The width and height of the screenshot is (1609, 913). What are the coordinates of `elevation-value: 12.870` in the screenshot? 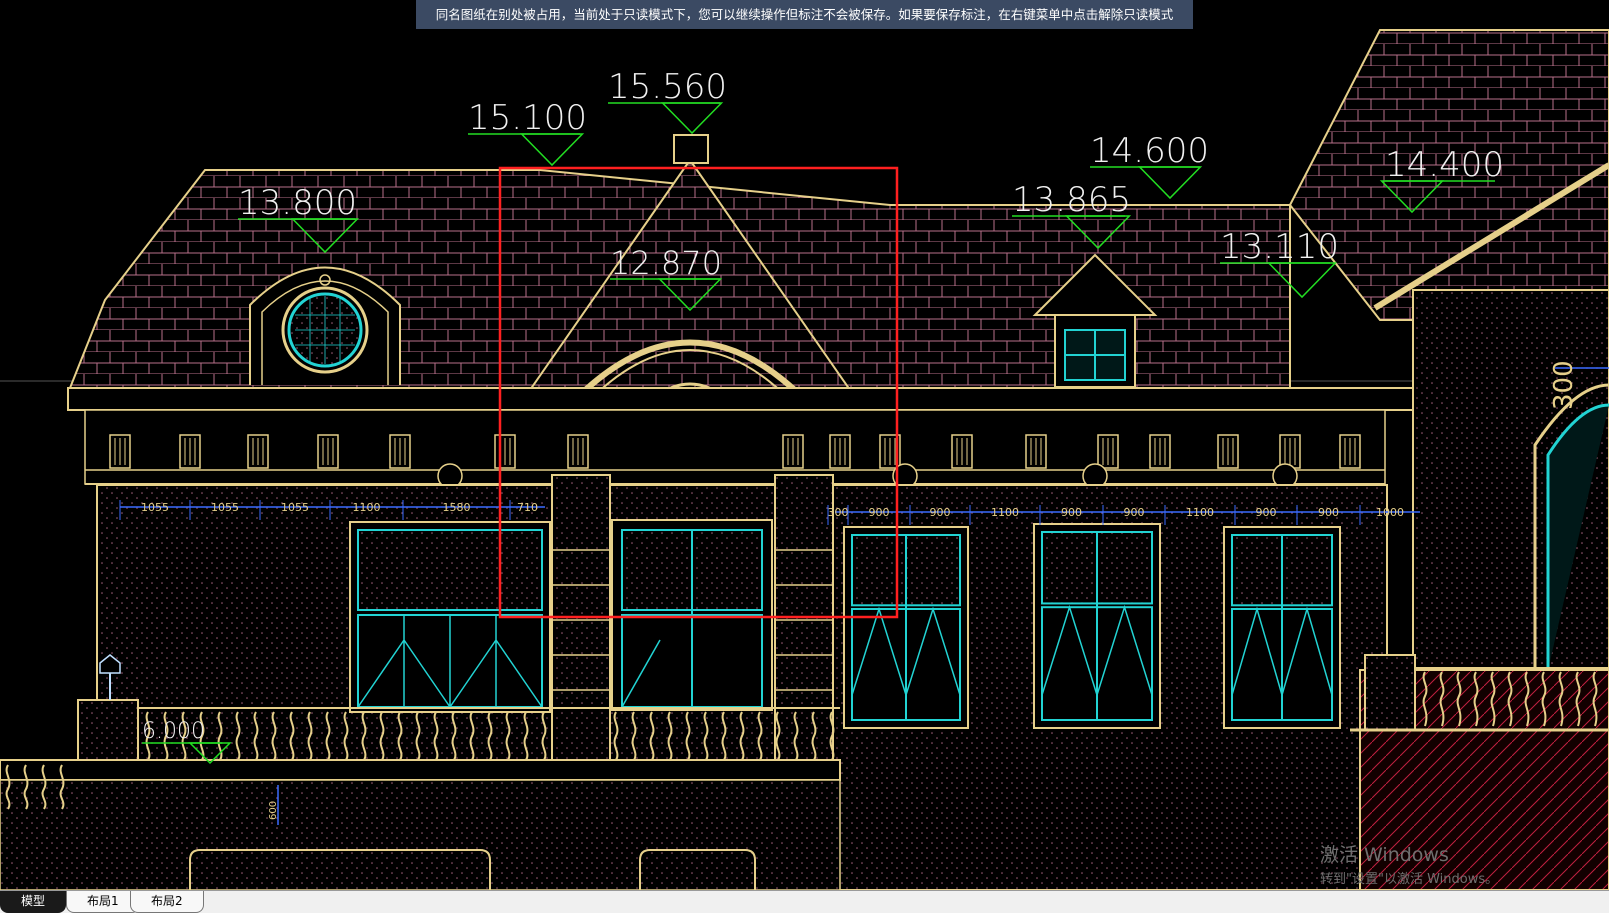 It's located at (666, 263).